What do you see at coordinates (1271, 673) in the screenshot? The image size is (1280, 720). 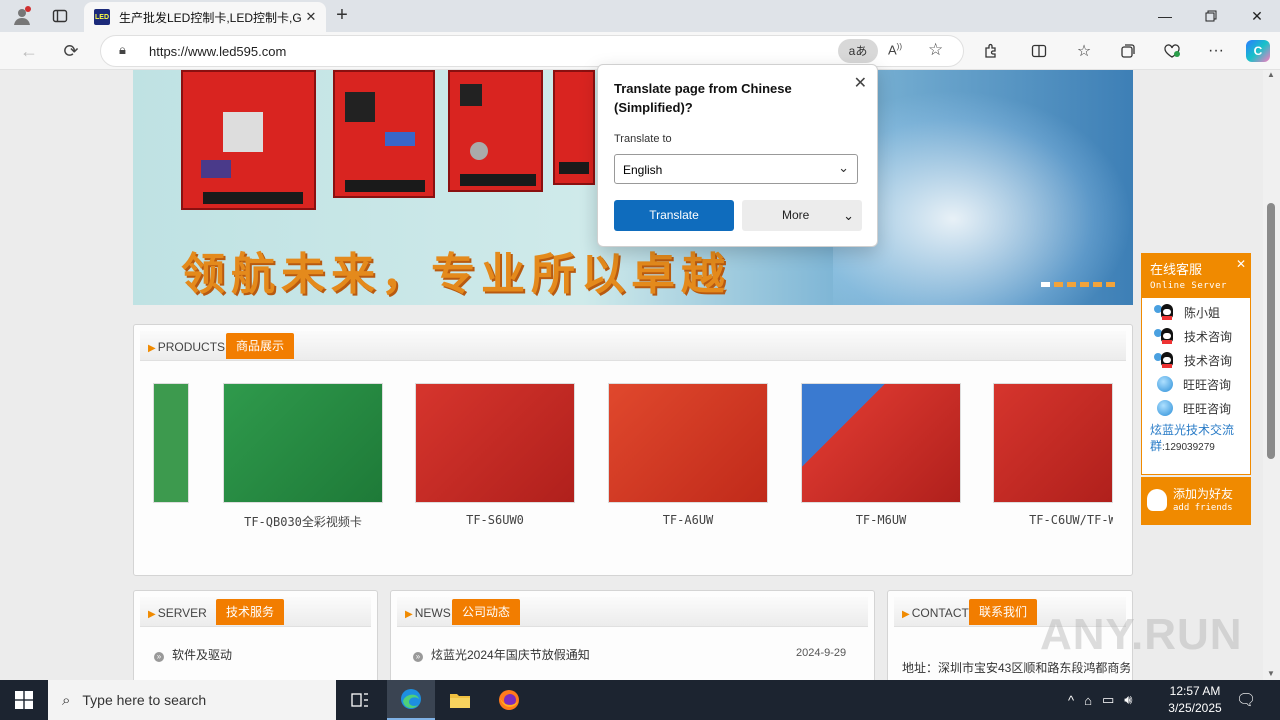 I see `scroll-down-icon: ▼` at bounding box center [1271, 673].